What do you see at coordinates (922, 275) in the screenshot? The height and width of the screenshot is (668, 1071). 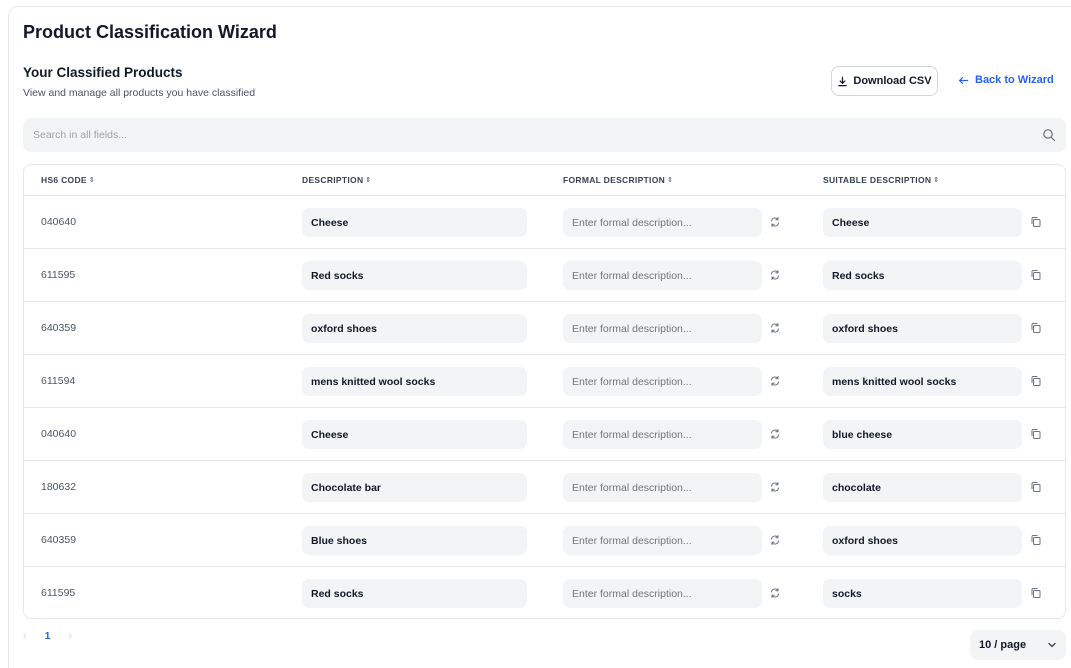 I see `suitable-description-field: Red socks` at bounding box center [922, 275].